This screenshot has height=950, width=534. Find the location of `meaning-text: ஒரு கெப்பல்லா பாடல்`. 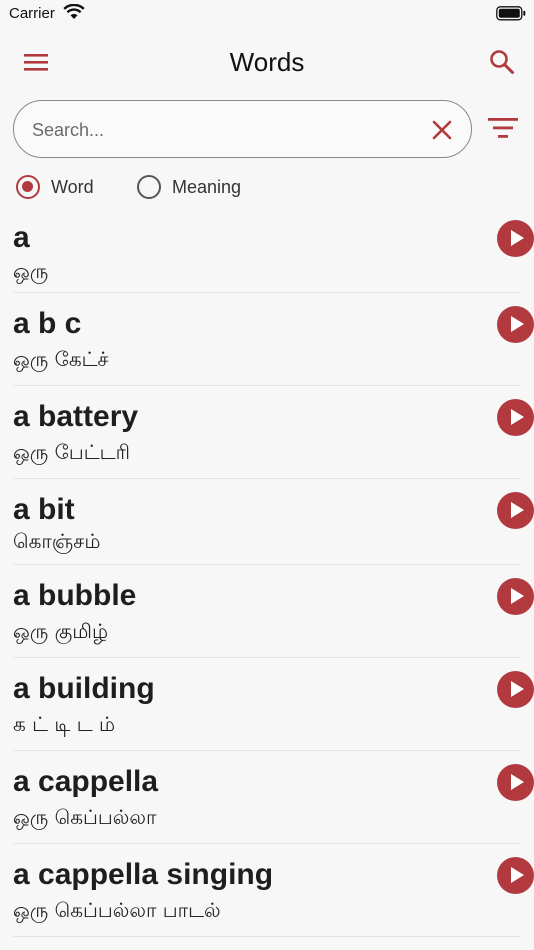

meaning-text: ஒரு கெப்பல்லா பாடல் is located at coordinates (117, 910).